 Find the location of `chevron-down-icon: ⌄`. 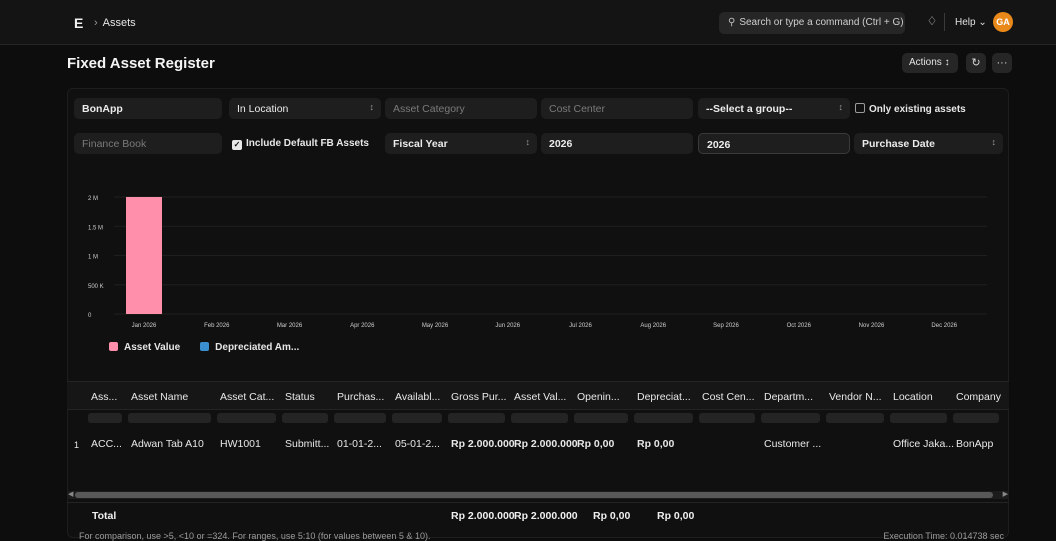

chevron-down-icon: ⌄ is located at coordinates (982, 22).